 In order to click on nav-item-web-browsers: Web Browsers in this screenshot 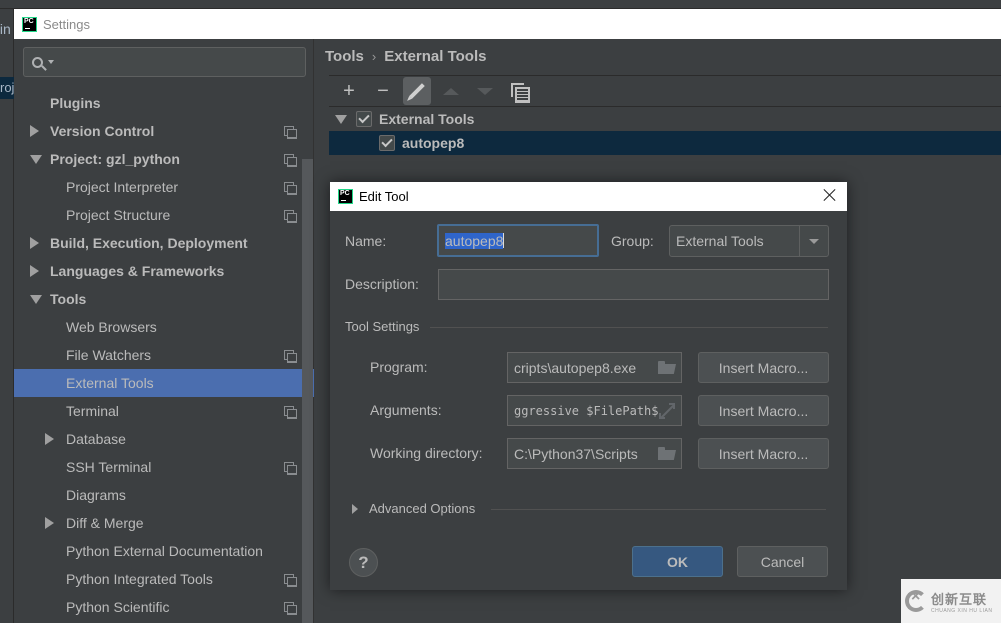, I will do `click(164, 327)`.